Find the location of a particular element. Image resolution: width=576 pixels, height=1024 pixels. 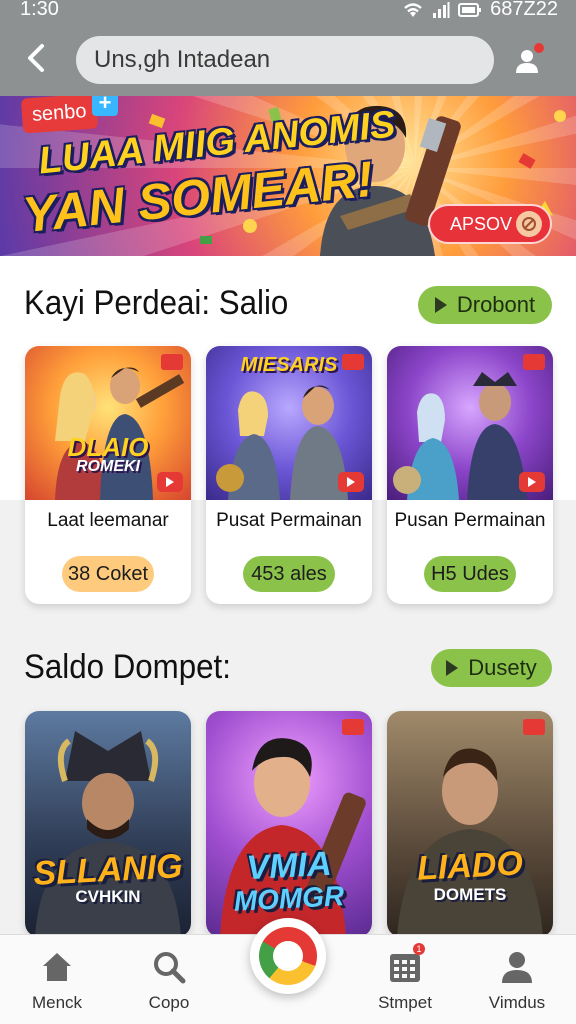

wallet-card: VMIA MOMGR is located at coordinates (289, 824).